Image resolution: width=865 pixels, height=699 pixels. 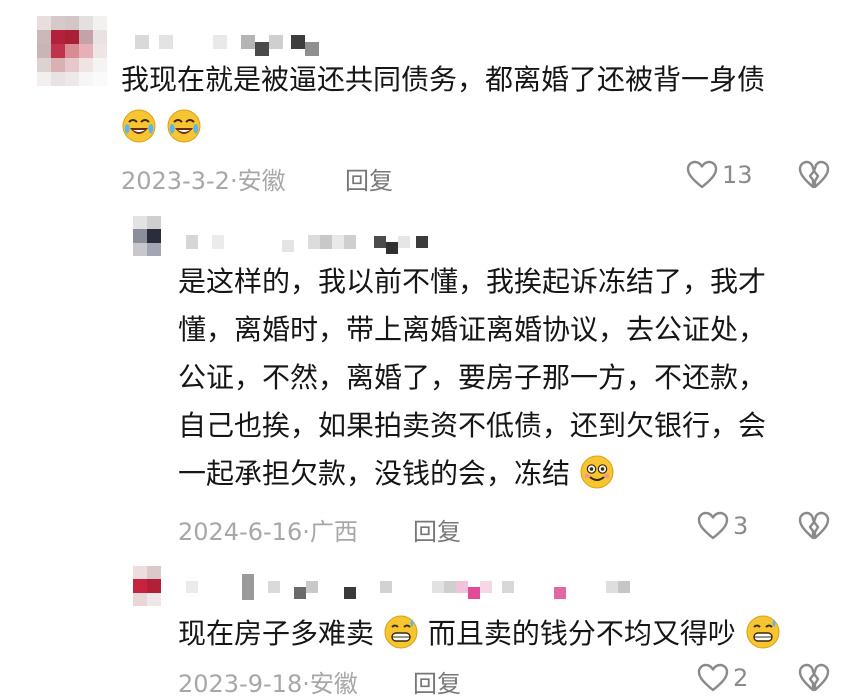 I want to click on comment-location: 广西, so click(x=333, y=532).